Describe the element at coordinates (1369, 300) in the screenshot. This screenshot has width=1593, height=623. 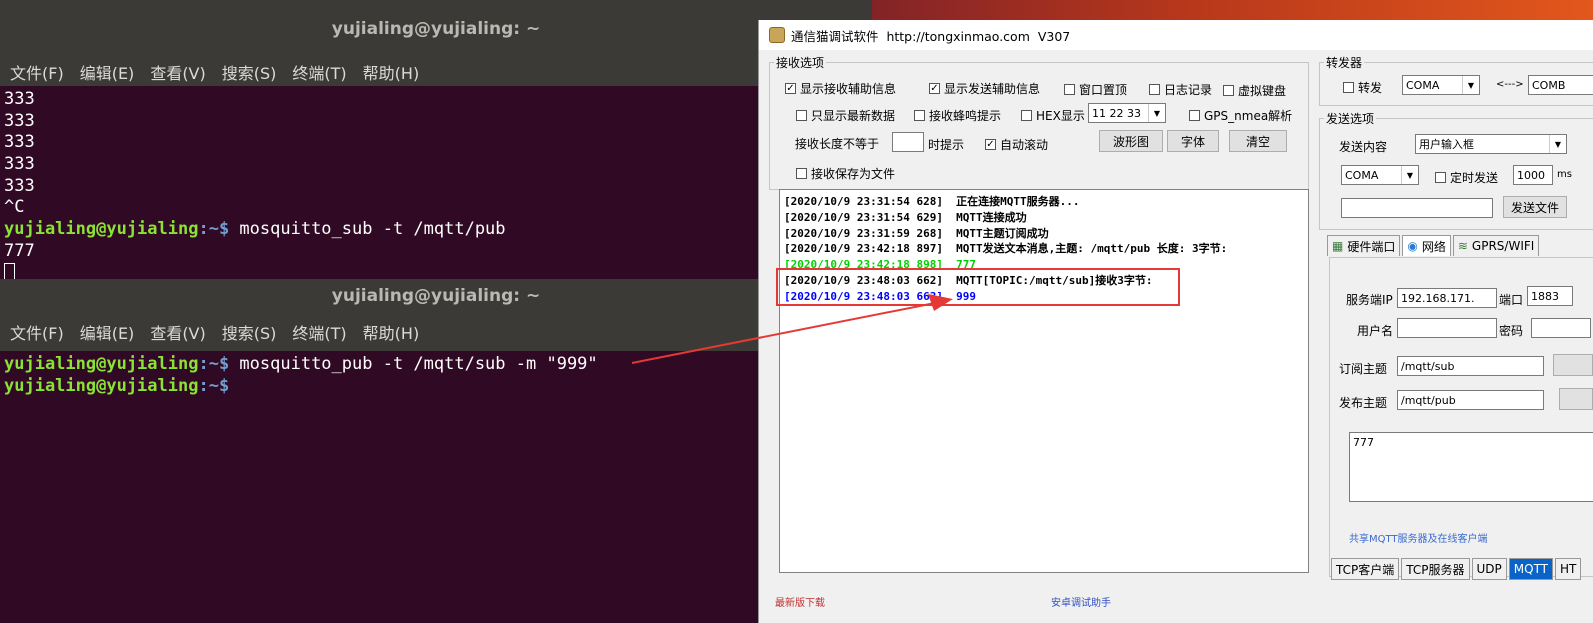
I see `server-ip-label: 服务端IP` at that location.